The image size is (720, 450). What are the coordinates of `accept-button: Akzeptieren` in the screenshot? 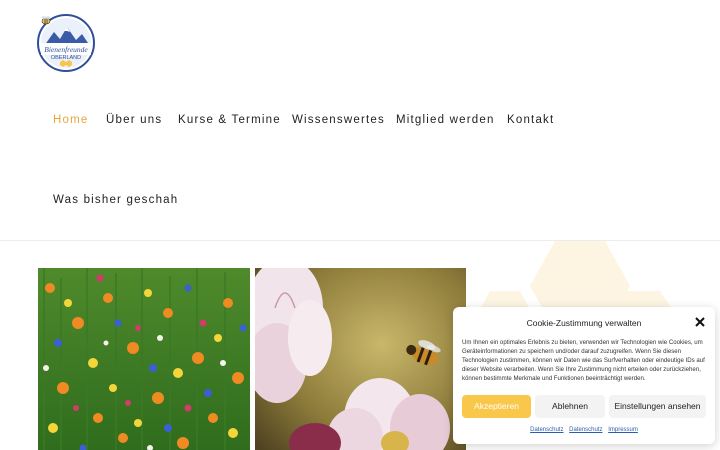 It's located at (496, 406).